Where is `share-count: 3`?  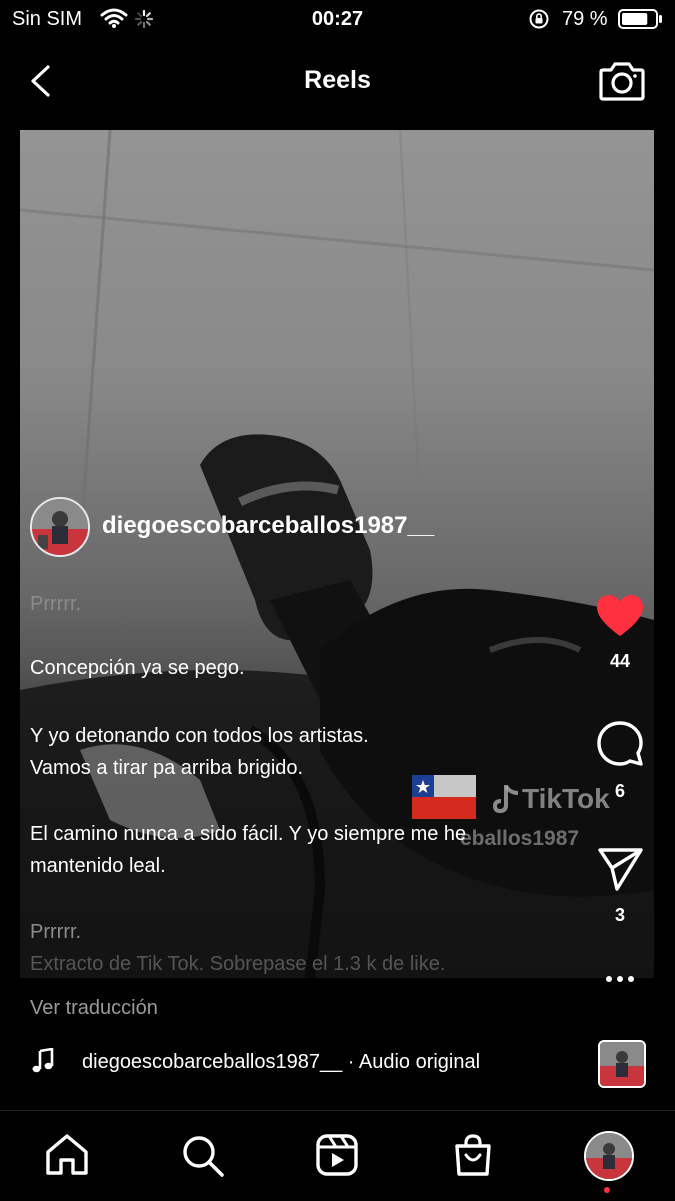
share-count: 3 is located at coordinates (619, 915).